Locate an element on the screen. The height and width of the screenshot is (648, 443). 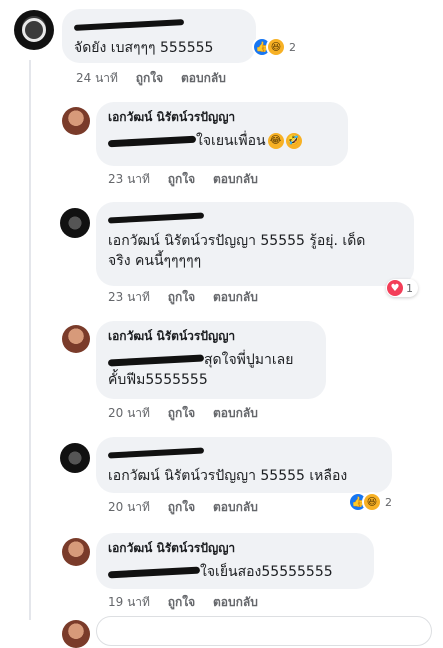
comment-actions: 24 นาที ถูกใจ ตอบกลับ is located at coordinates (158, 78).